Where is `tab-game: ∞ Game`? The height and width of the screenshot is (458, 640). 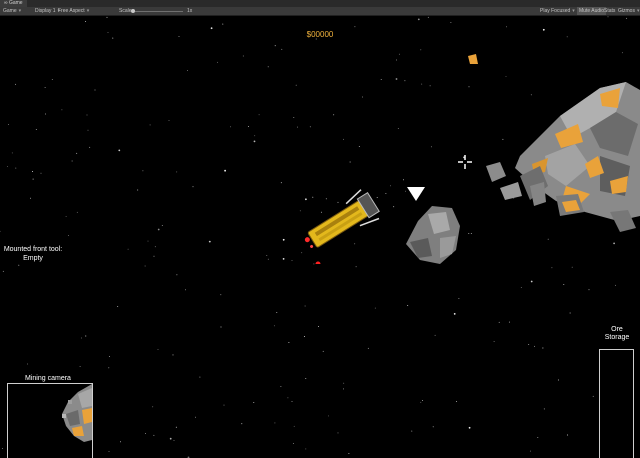
tab-game: ∞ Game is located at coordinates (13, 3).